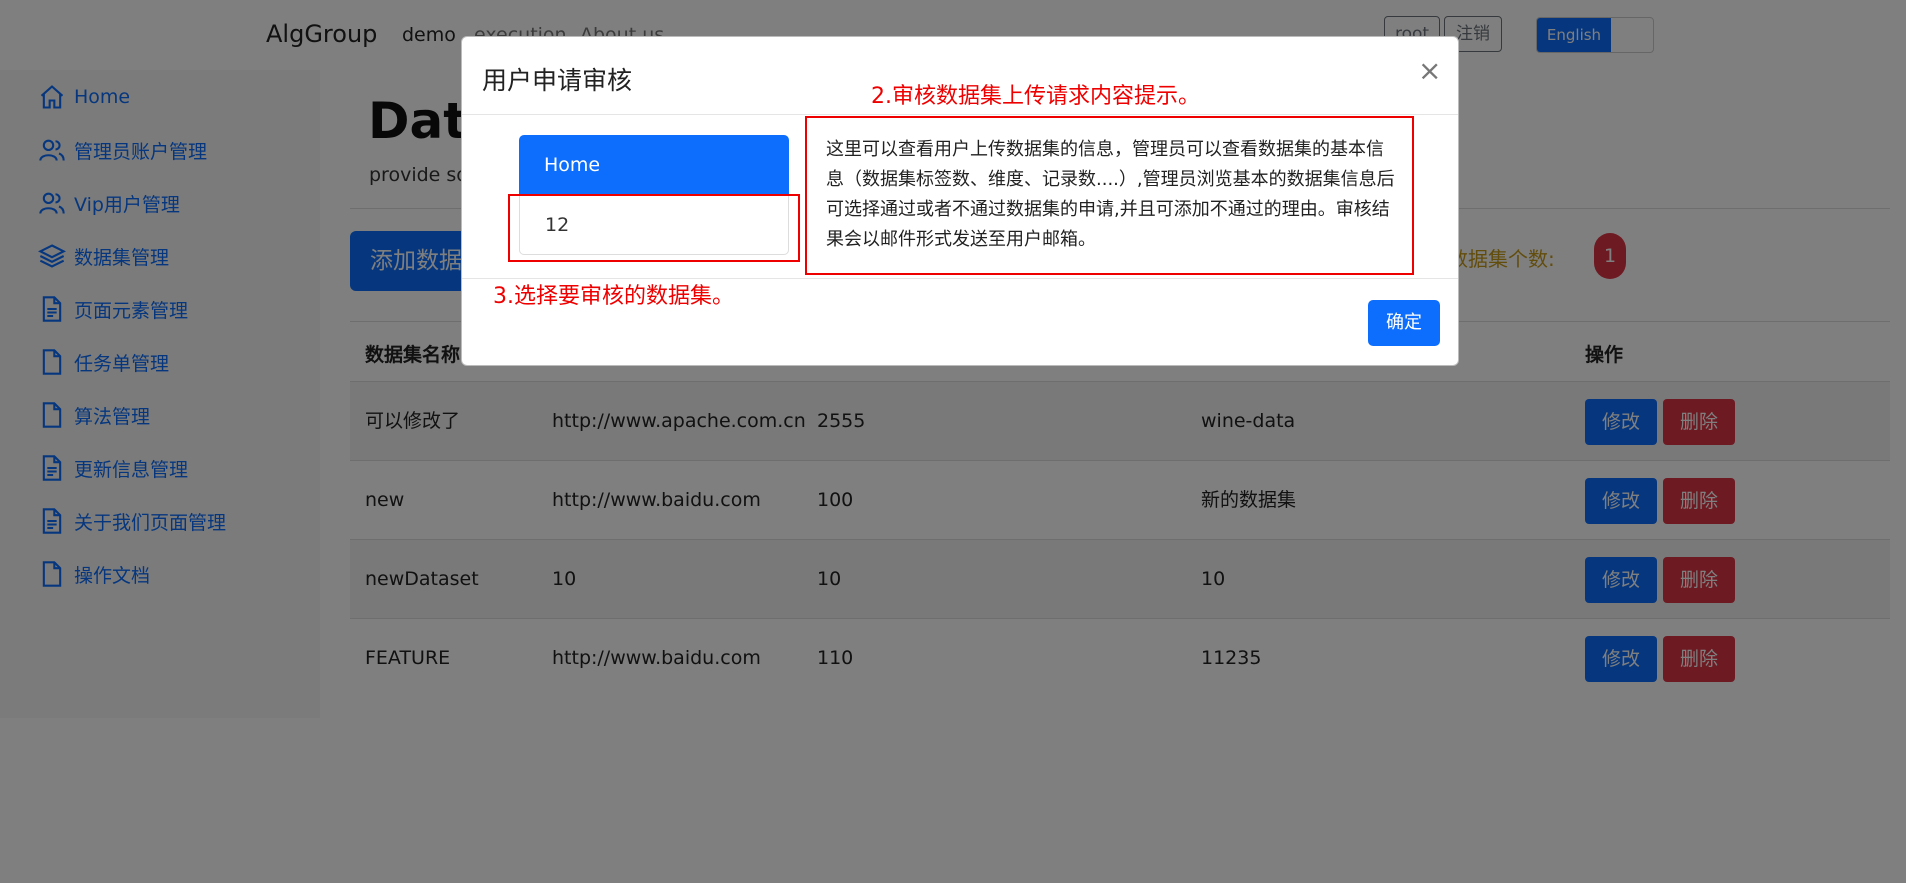  Describe the element at coordinates (1404, 323) in the screenshot. I see `confirm-button: 确定` at that location.